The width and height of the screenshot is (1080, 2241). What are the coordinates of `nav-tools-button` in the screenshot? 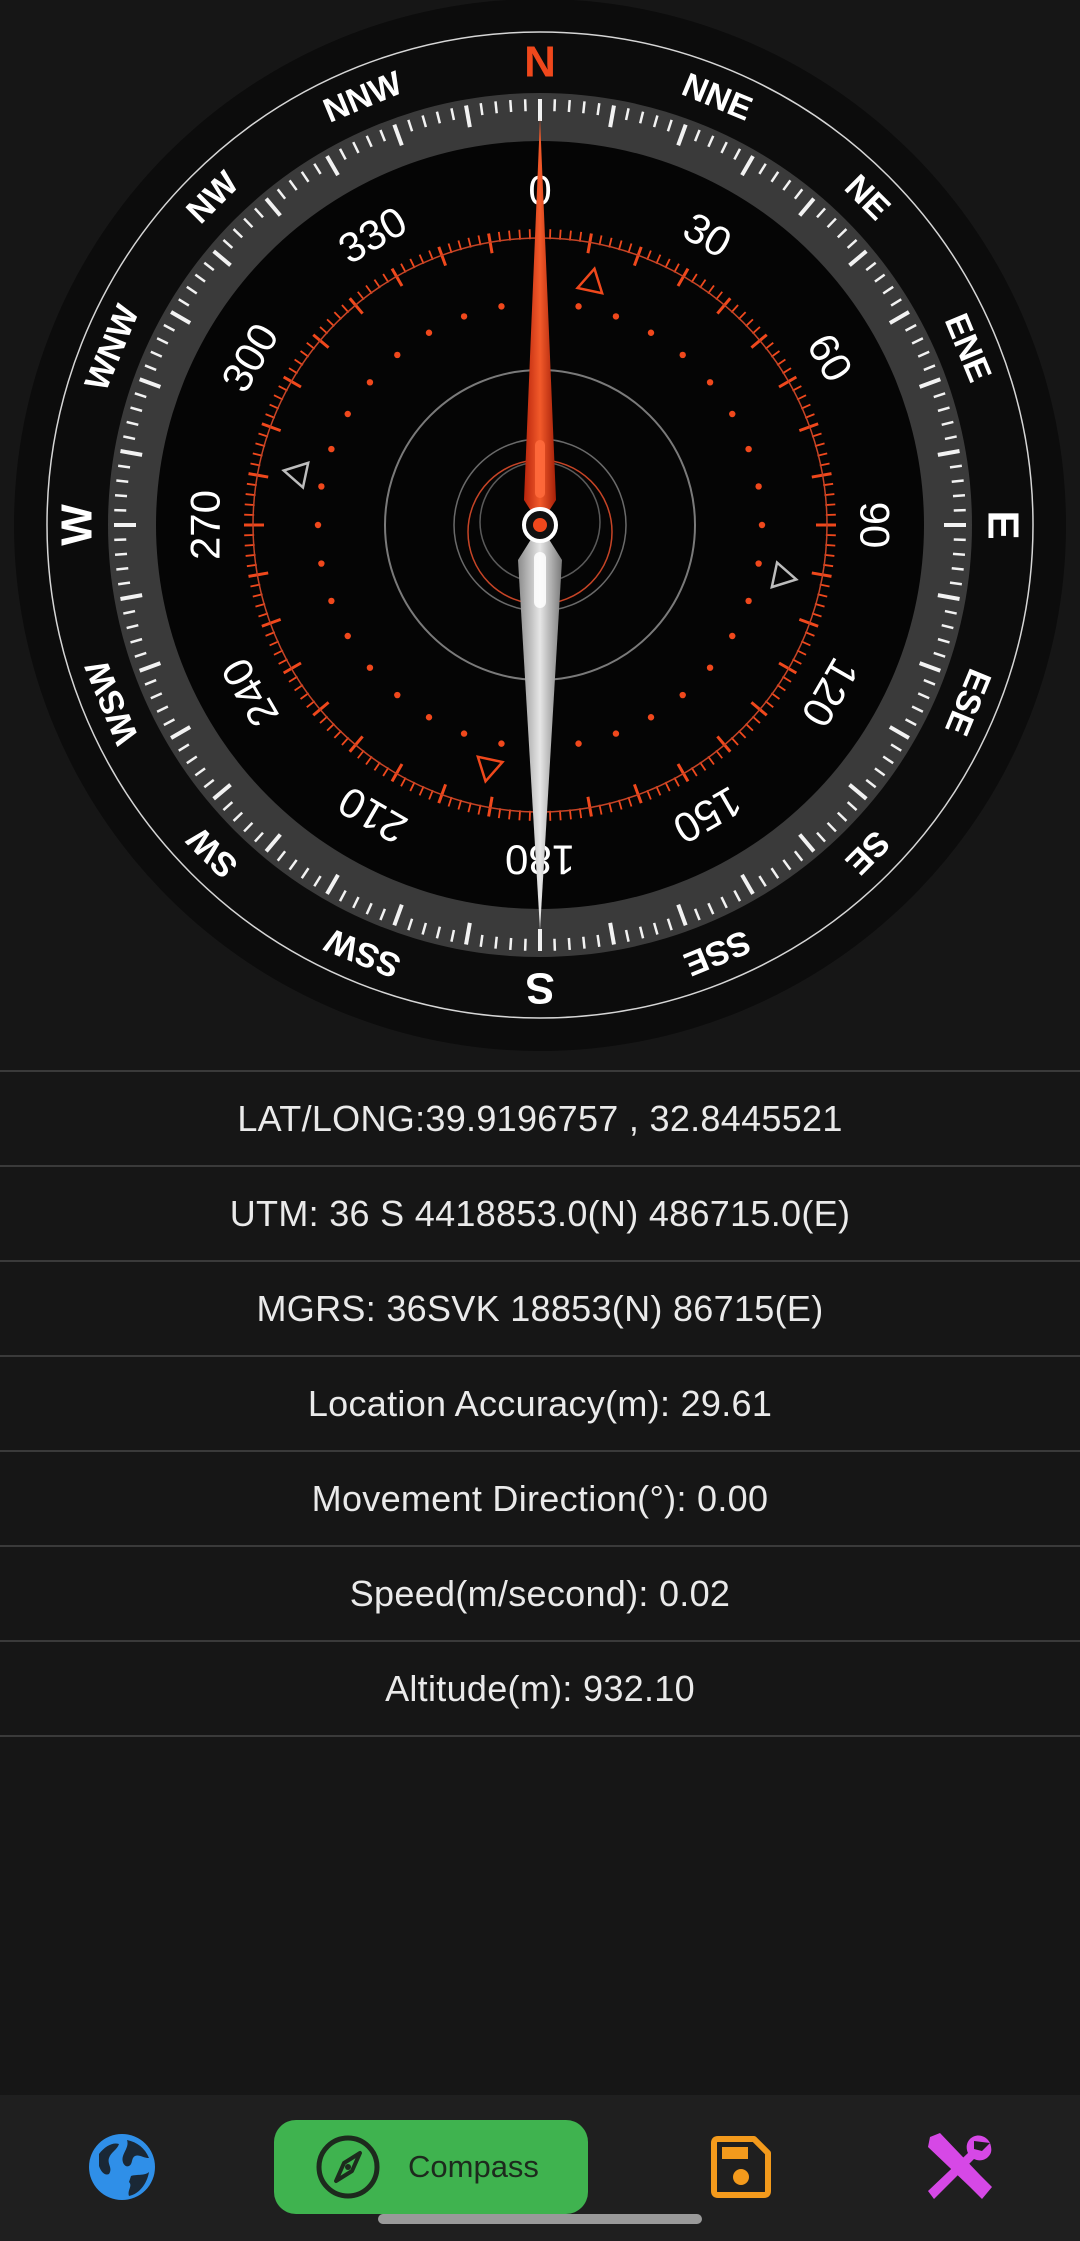 It's located at (958, 2167).